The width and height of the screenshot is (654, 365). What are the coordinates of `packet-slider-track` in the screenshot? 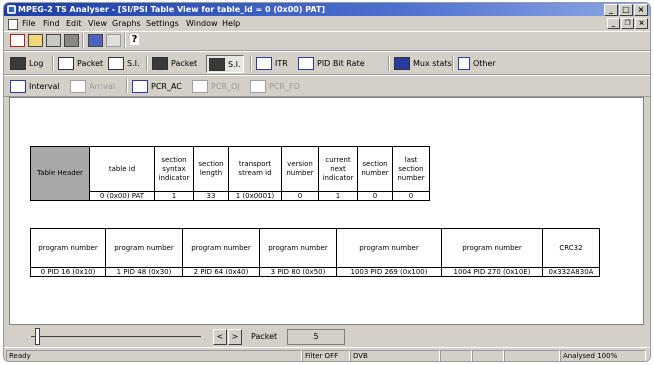 It's located at (116, 336).